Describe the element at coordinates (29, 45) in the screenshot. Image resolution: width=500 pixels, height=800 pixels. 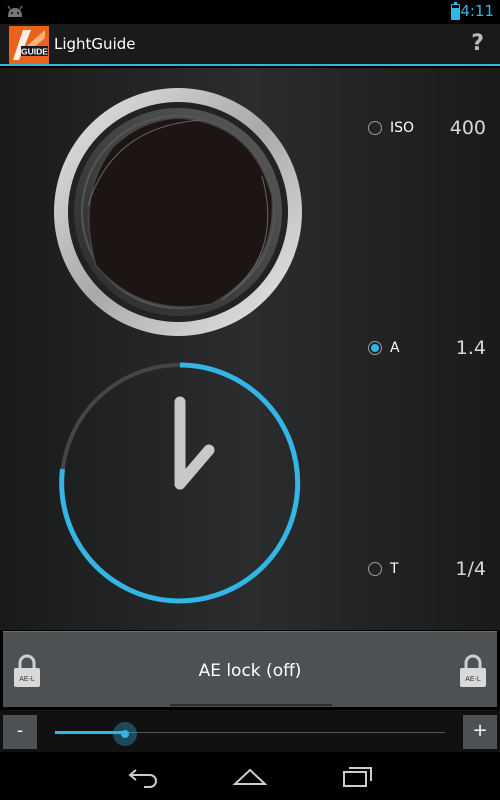
I see `app-logo-icon: GUIDE` at that location.